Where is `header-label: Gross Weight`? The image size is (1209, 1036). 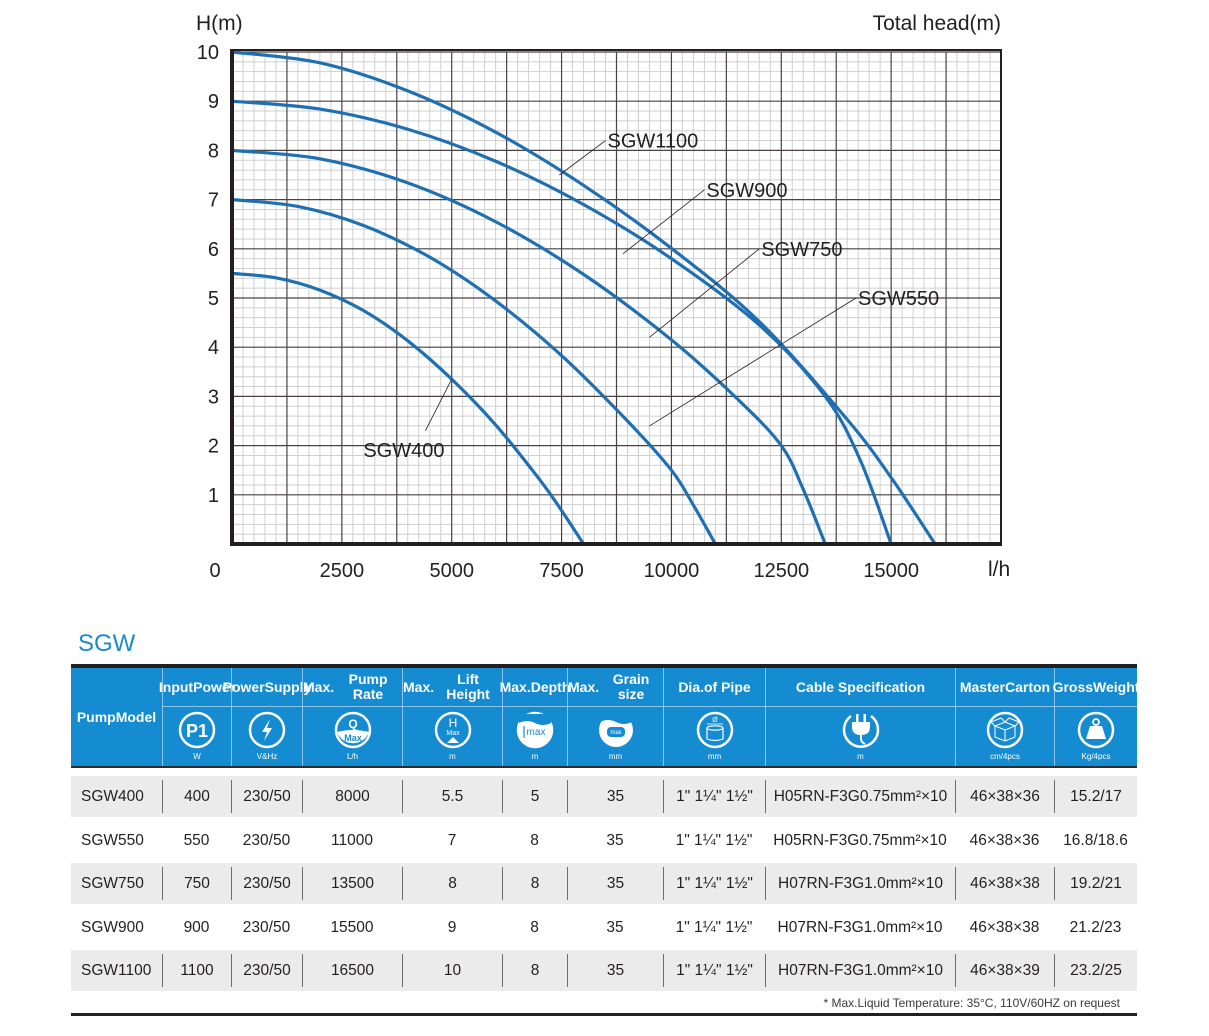
header-label: Gross Weight is located at coordinates (1096, 686).